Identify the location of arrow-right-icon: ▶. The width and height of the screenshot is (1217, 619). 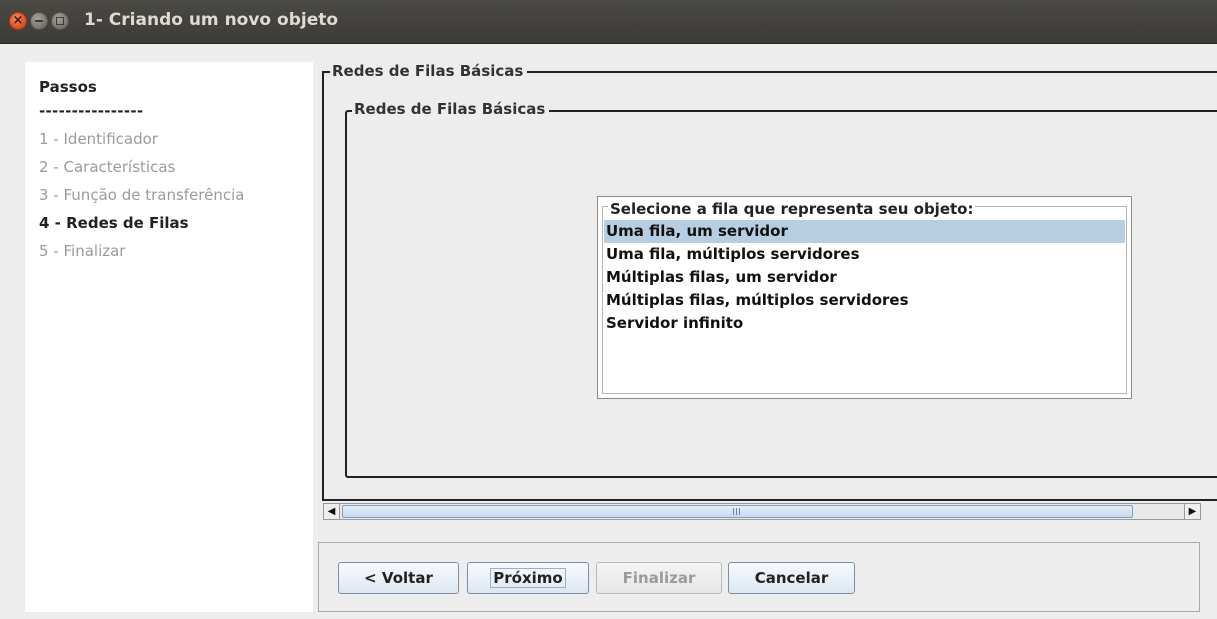
(1192, 511).